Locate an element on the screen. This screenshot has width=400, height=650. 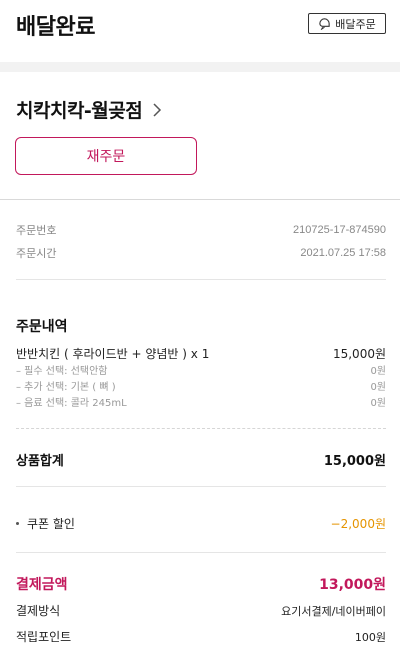
subtotal-row: 상품합계 15,000원 is located at coordinates (201, 459).